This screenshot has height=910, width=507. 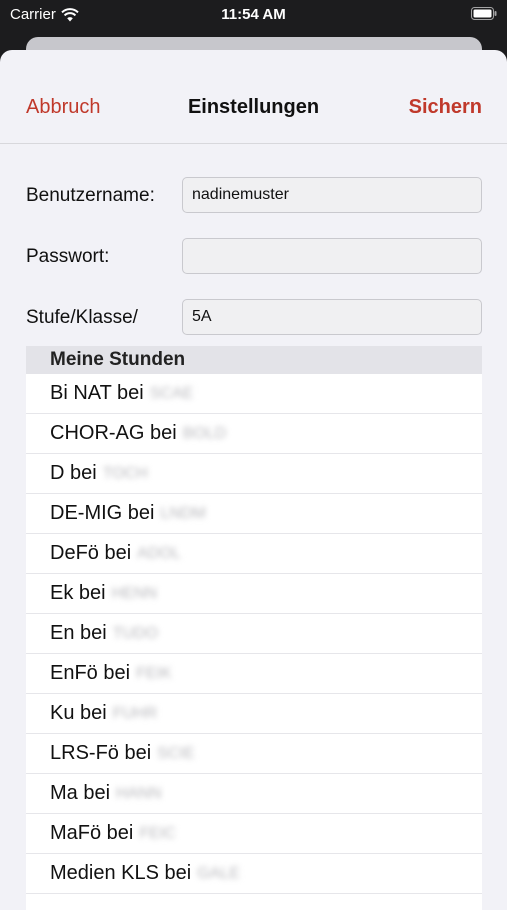 I want to click on lesson-teacher: FEIC, so click(x=157, y=833).